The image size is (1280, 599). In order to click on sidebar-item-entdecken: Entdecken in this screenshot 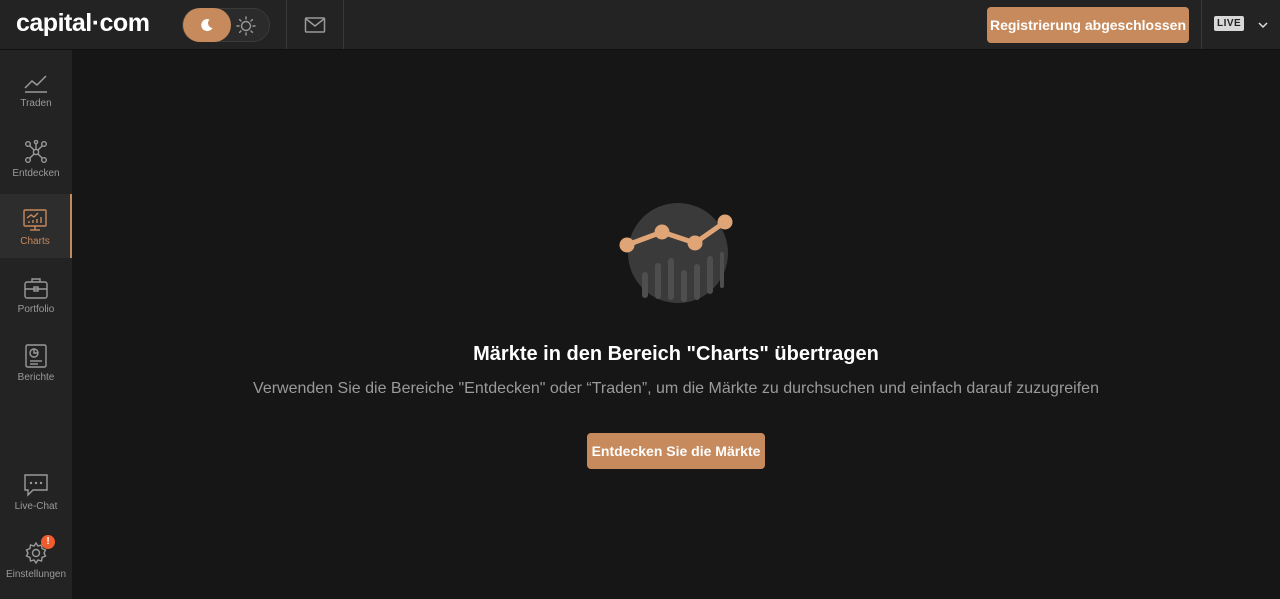, I will do `click(36, 158)`.